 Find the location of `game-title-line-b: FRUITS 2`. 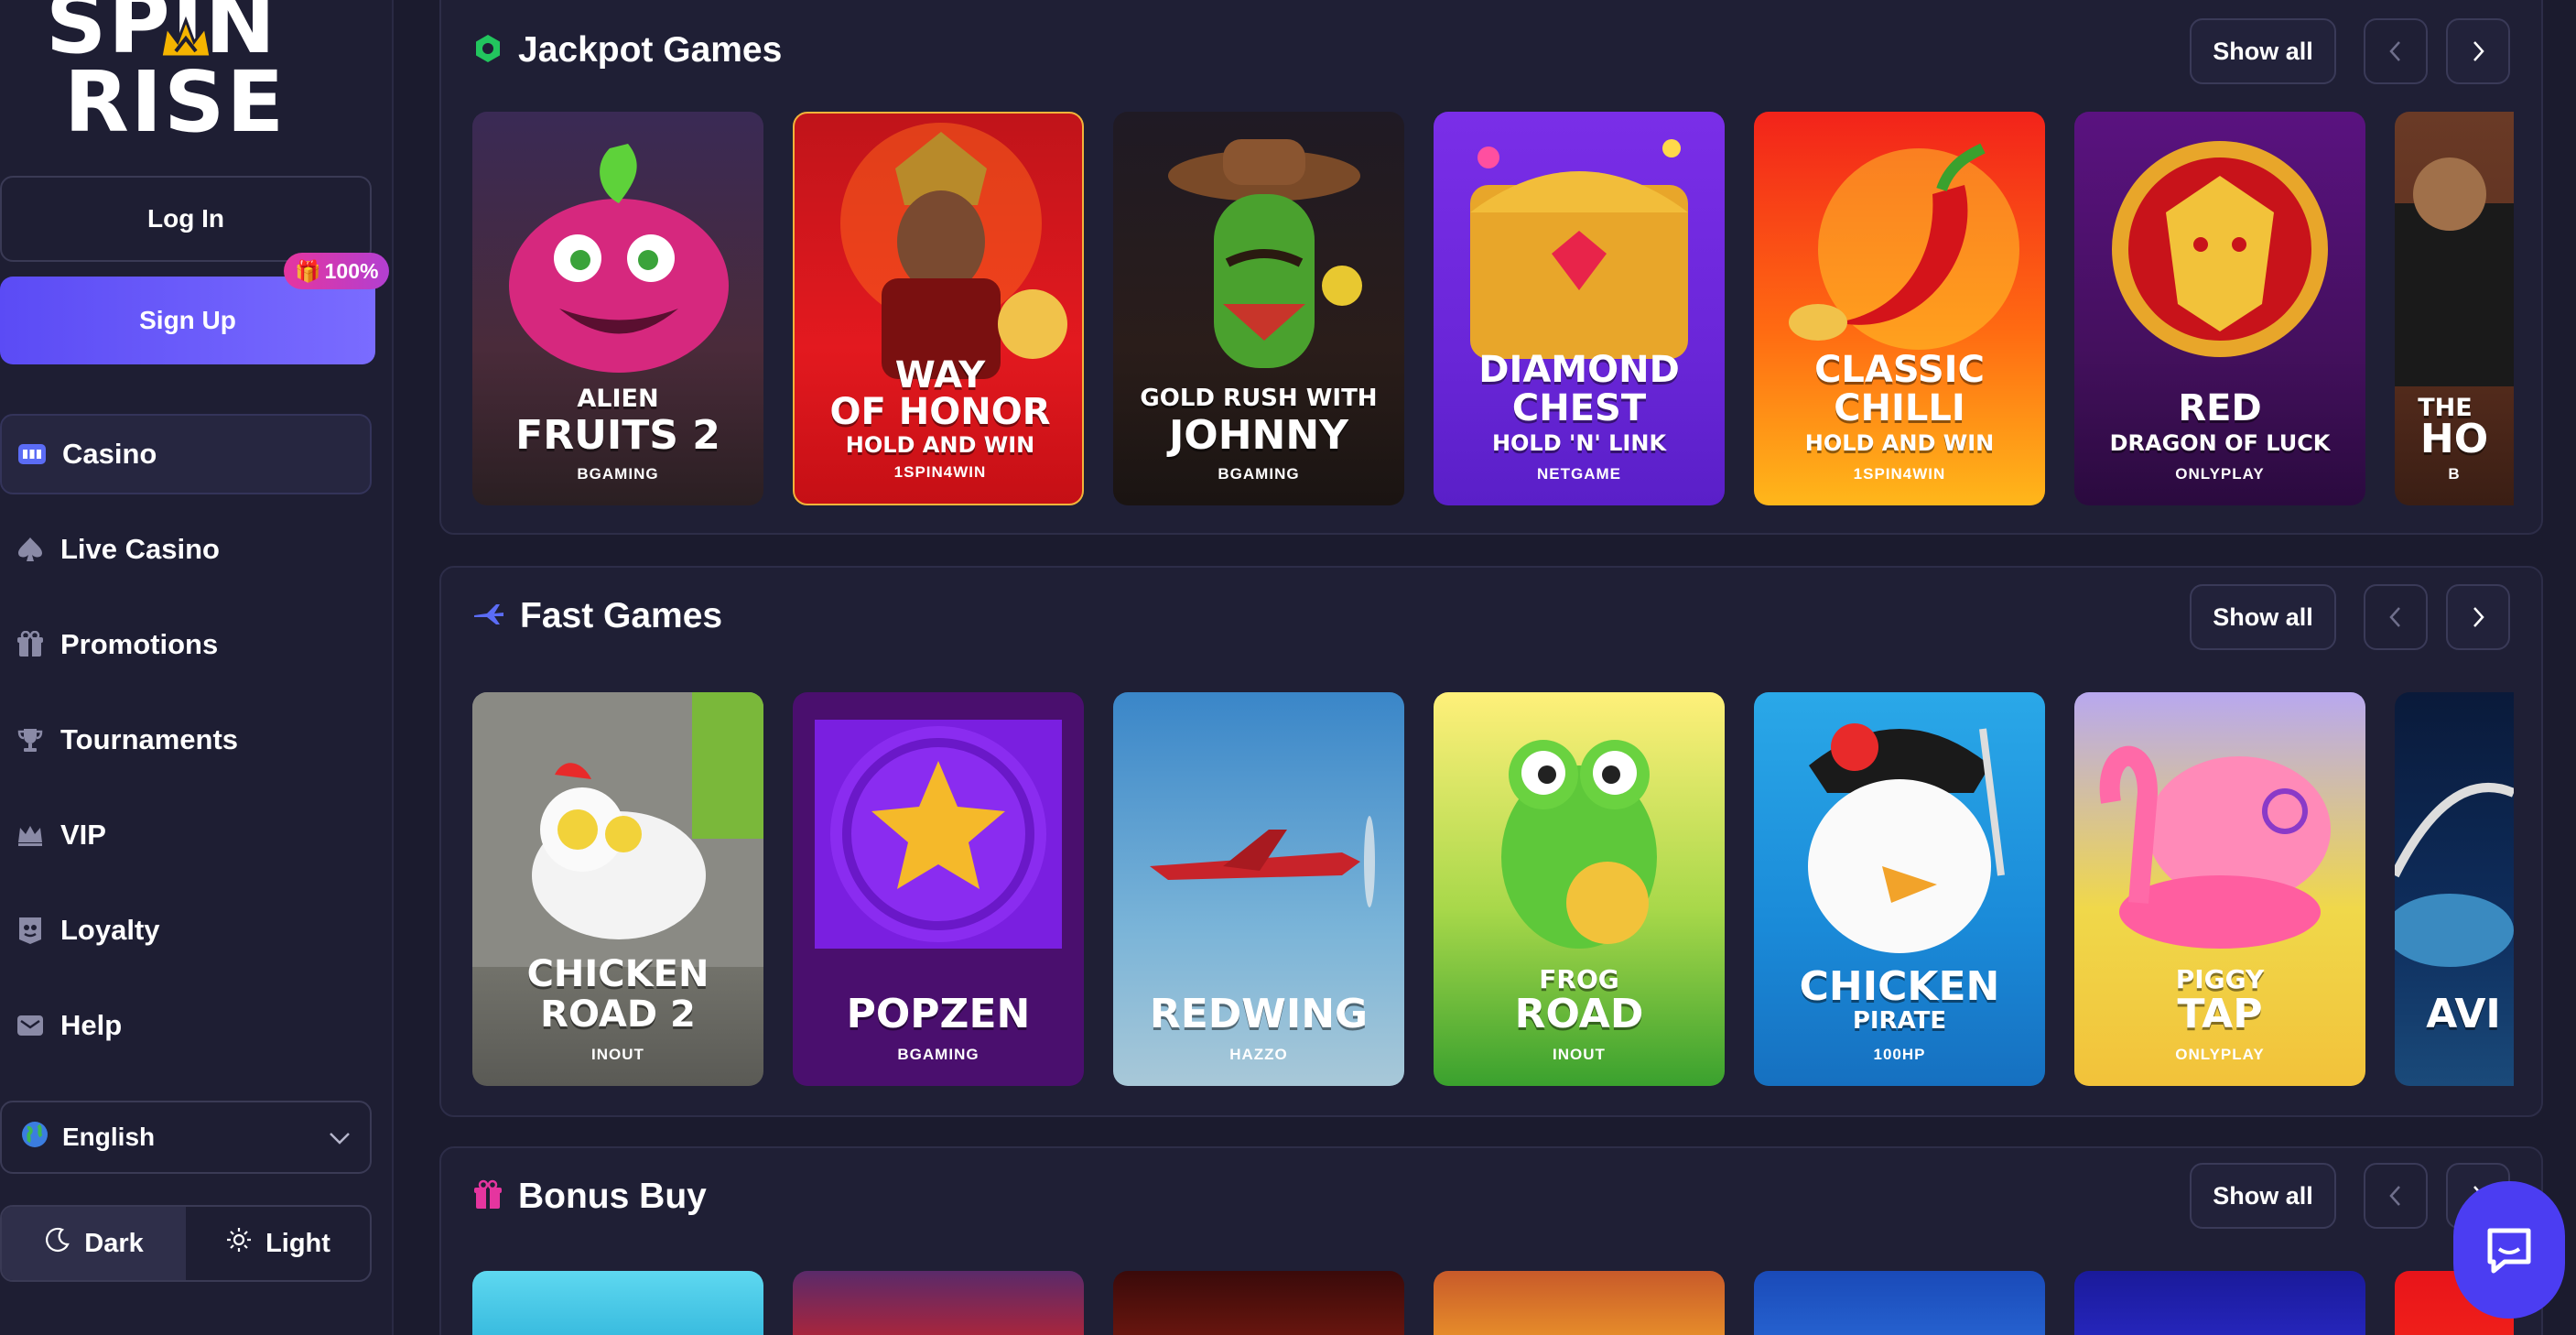

game-title-line-b: FRUITS 2 is located at coordinates (617, 435).